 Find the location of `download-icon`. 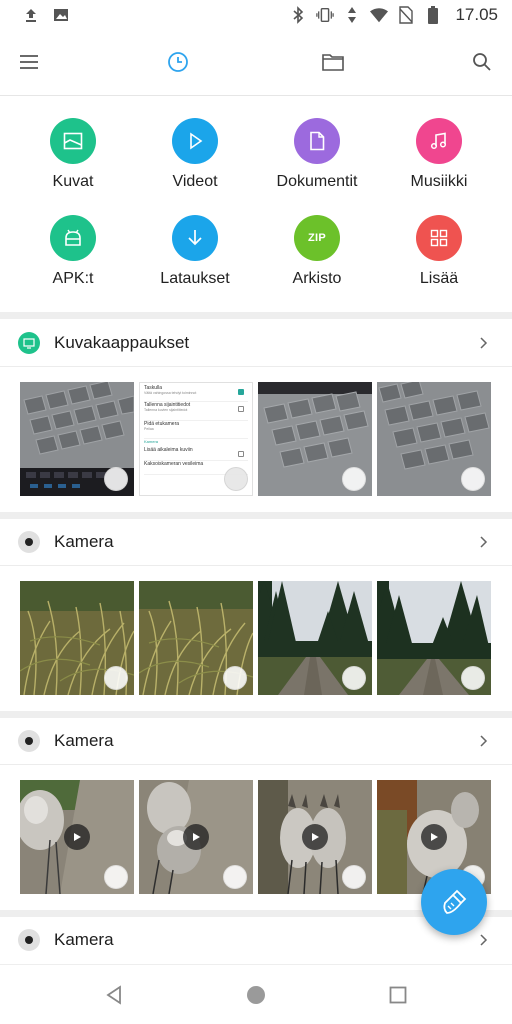

download-icon is located at coordinates (195, 238).